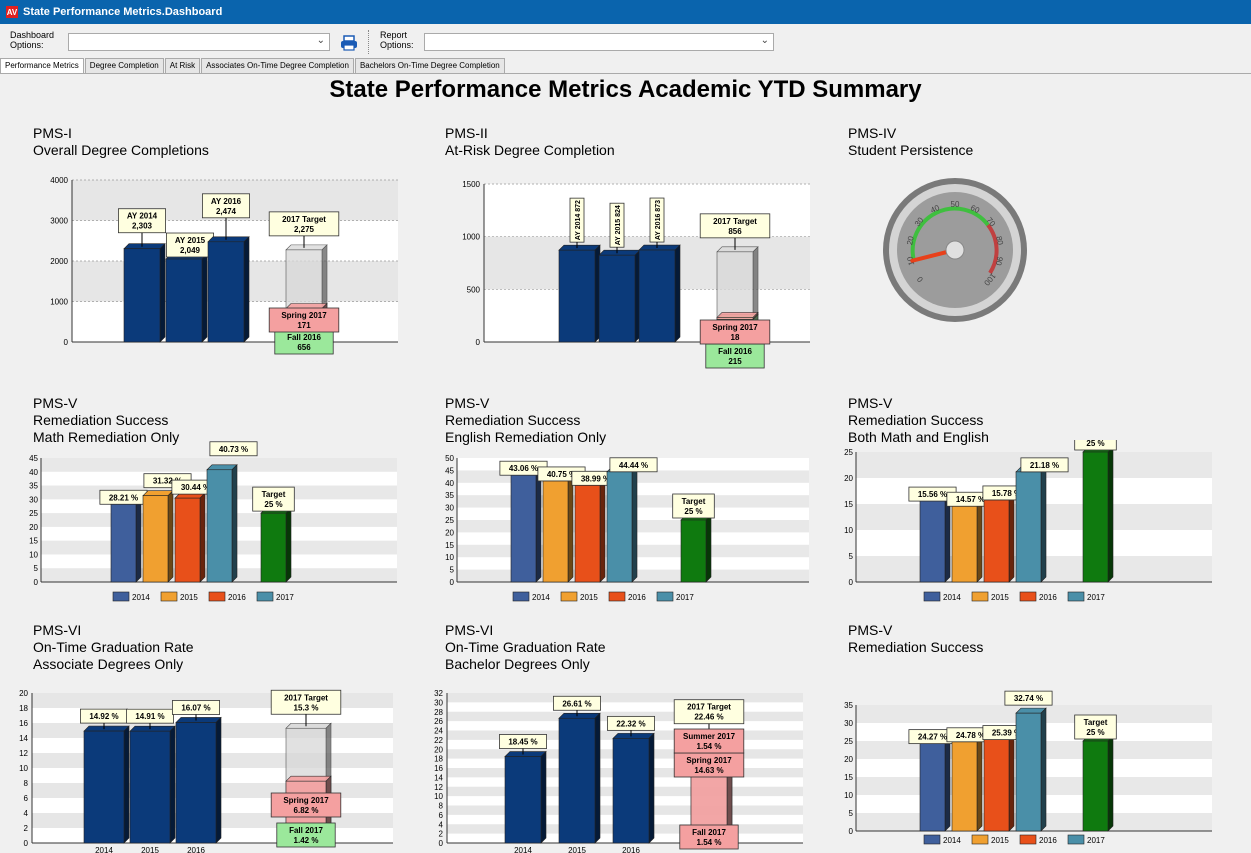 This screenshot has height=853, width=1251. Describe the element at coordinates (735, 337) in the screenshot. I see `stack-label-text: 18` at that location.